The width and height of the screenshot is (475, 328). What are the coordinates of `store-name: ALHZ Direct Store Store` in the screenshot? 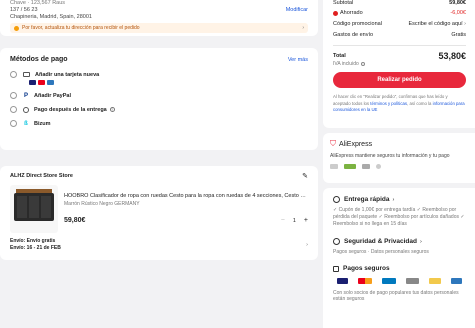 It's located at (41, 176).